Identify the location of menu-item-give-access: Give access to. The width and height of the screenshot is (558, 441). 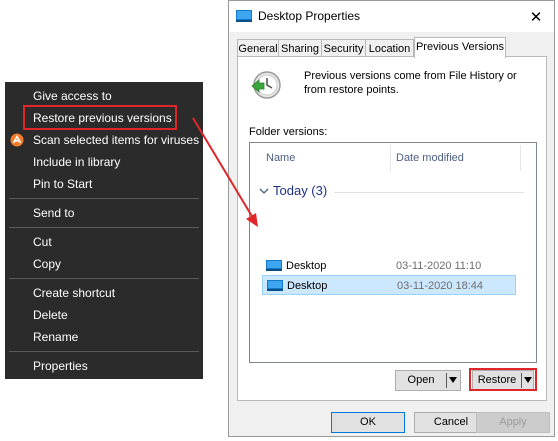
(104, 96).